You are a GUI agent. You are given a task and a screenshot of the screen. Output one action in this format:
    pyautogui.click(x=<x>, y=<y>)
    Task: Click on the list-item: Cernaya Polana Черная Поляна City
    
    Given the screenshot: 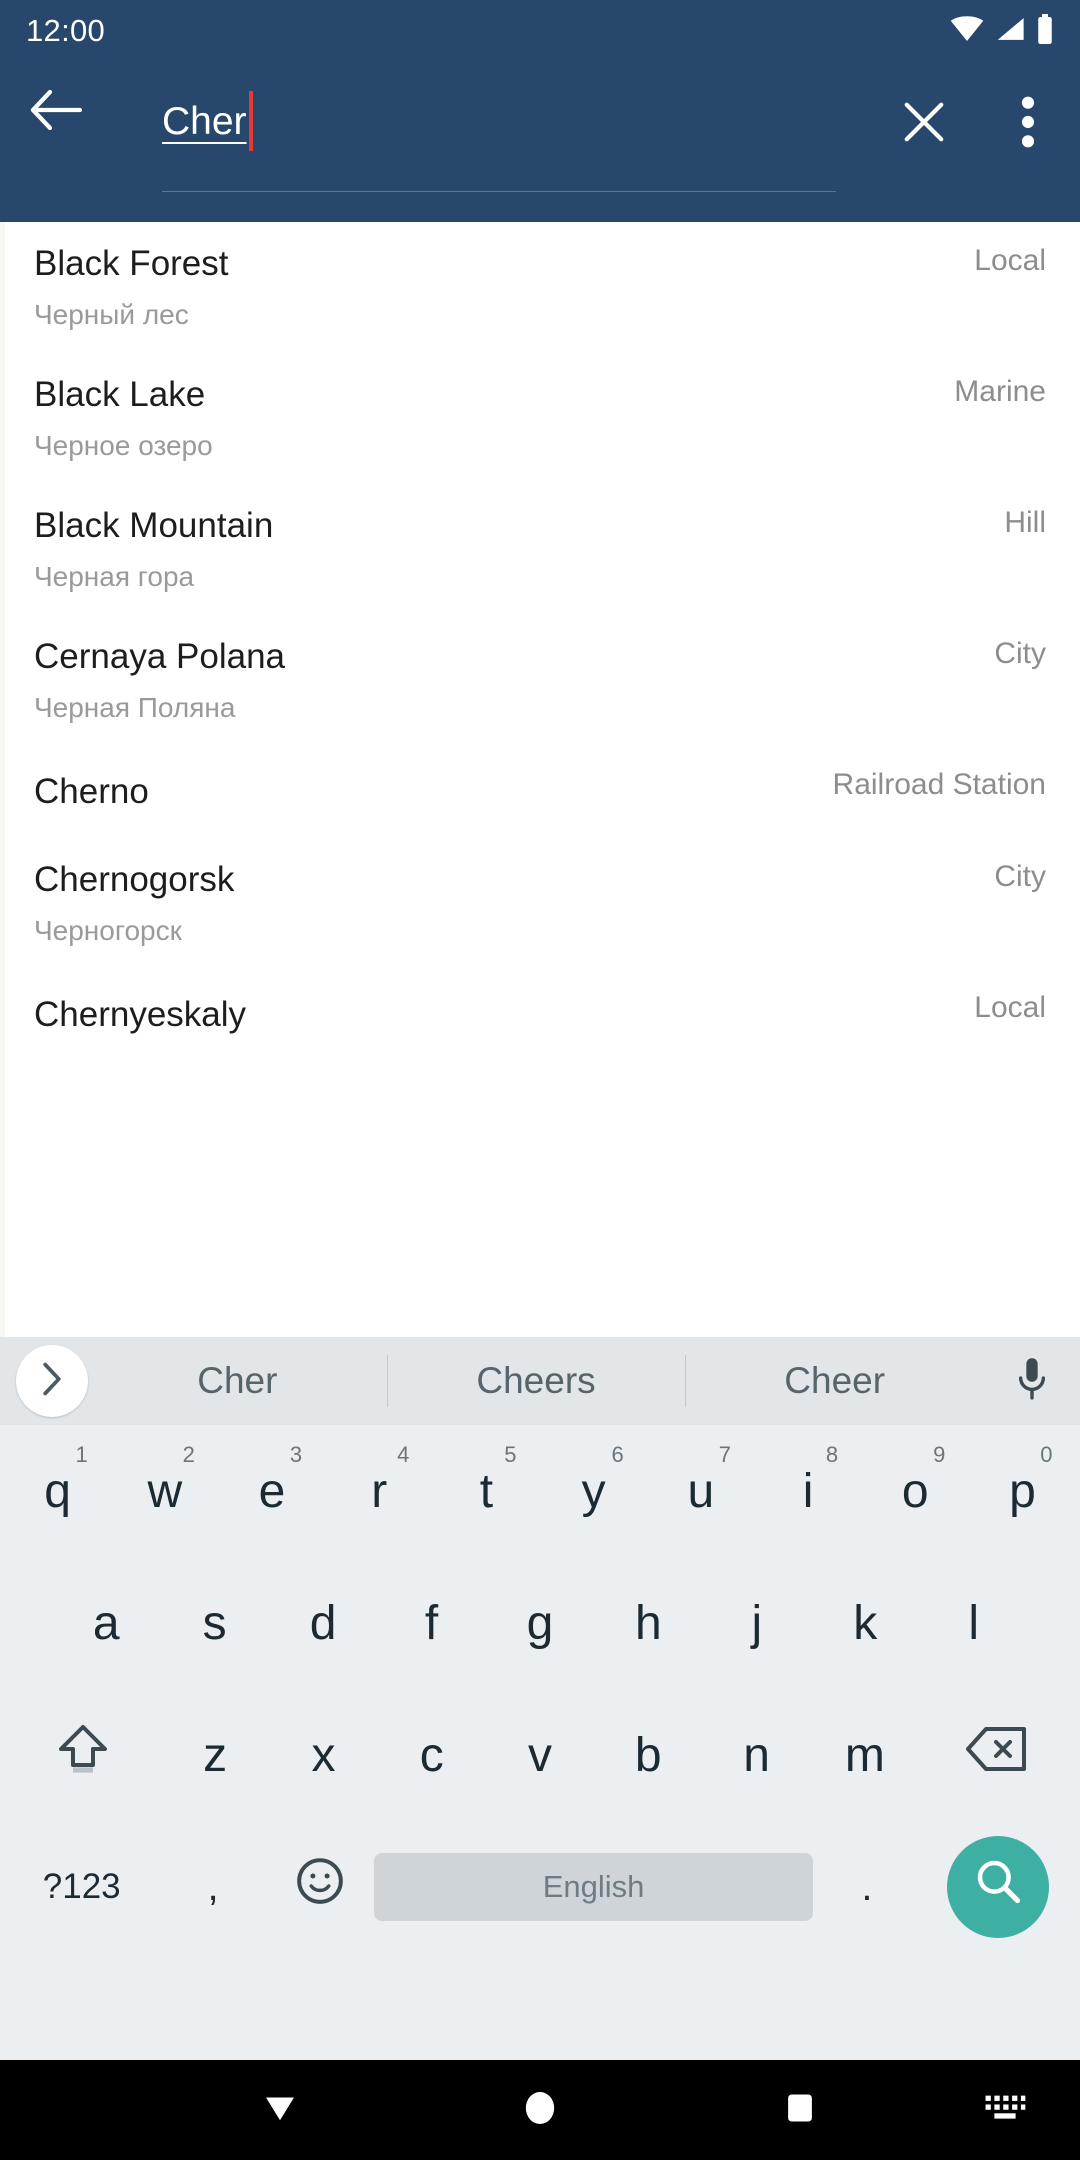 What is the action you would take?
    pyautogui.click(x=540, y=680)
    